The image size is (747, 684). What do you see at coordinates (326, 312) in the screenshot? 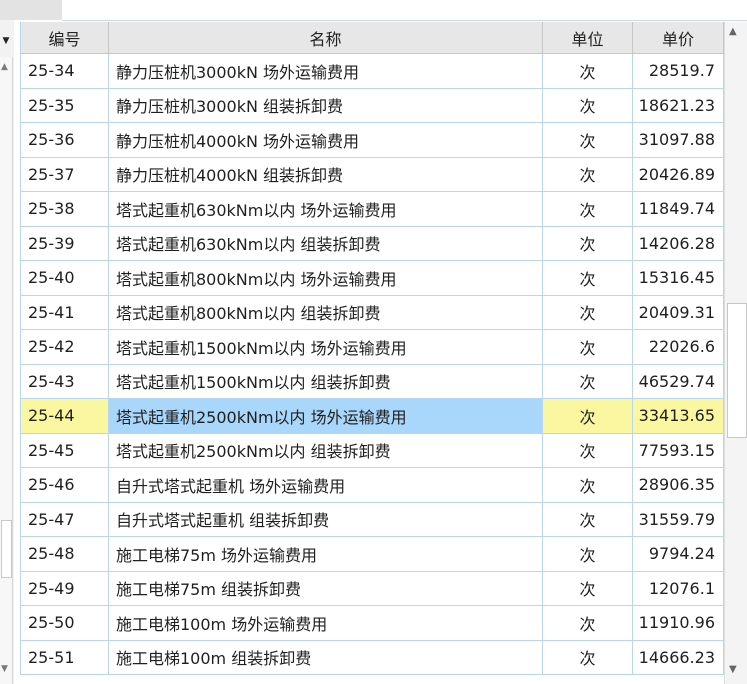
I see `cell-name: 塔式起重机800kNm以内 组装拆卸费` at bounding box center [326, 312].